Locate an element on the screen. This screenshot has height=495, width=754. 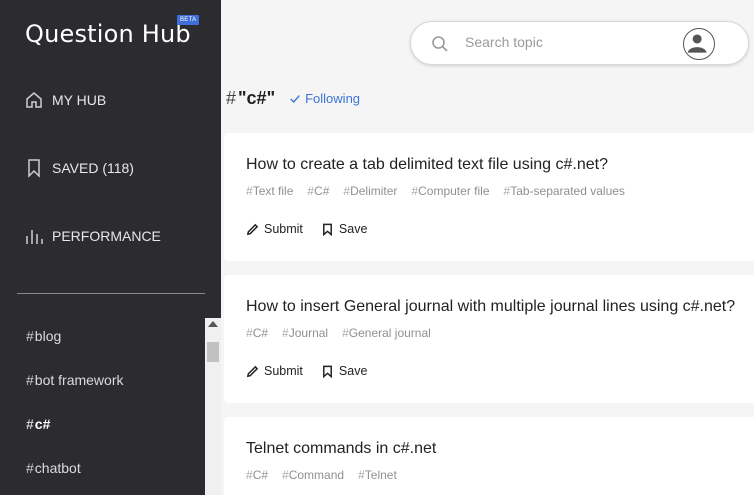
question-tags: #C# #Journal #General journal is located at coordinates (338, 333).